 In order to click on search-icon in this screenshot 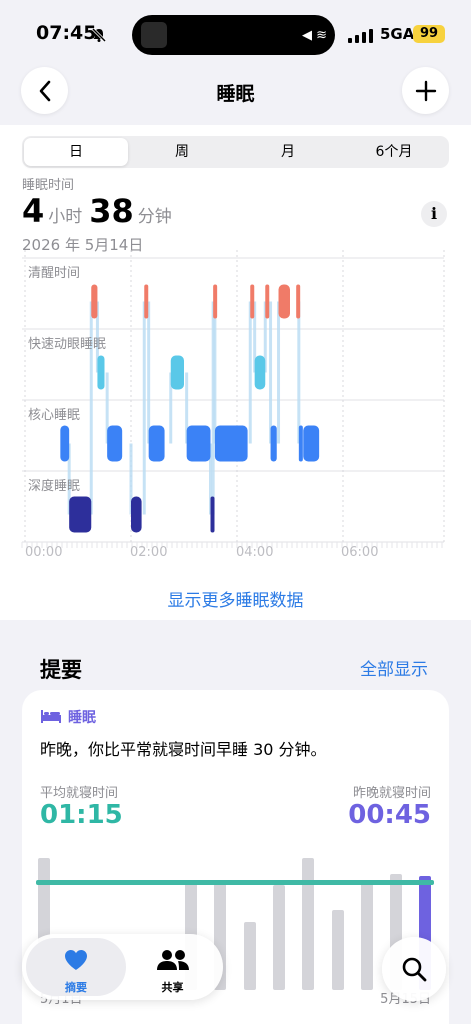, I will do `click(414, 969)`.